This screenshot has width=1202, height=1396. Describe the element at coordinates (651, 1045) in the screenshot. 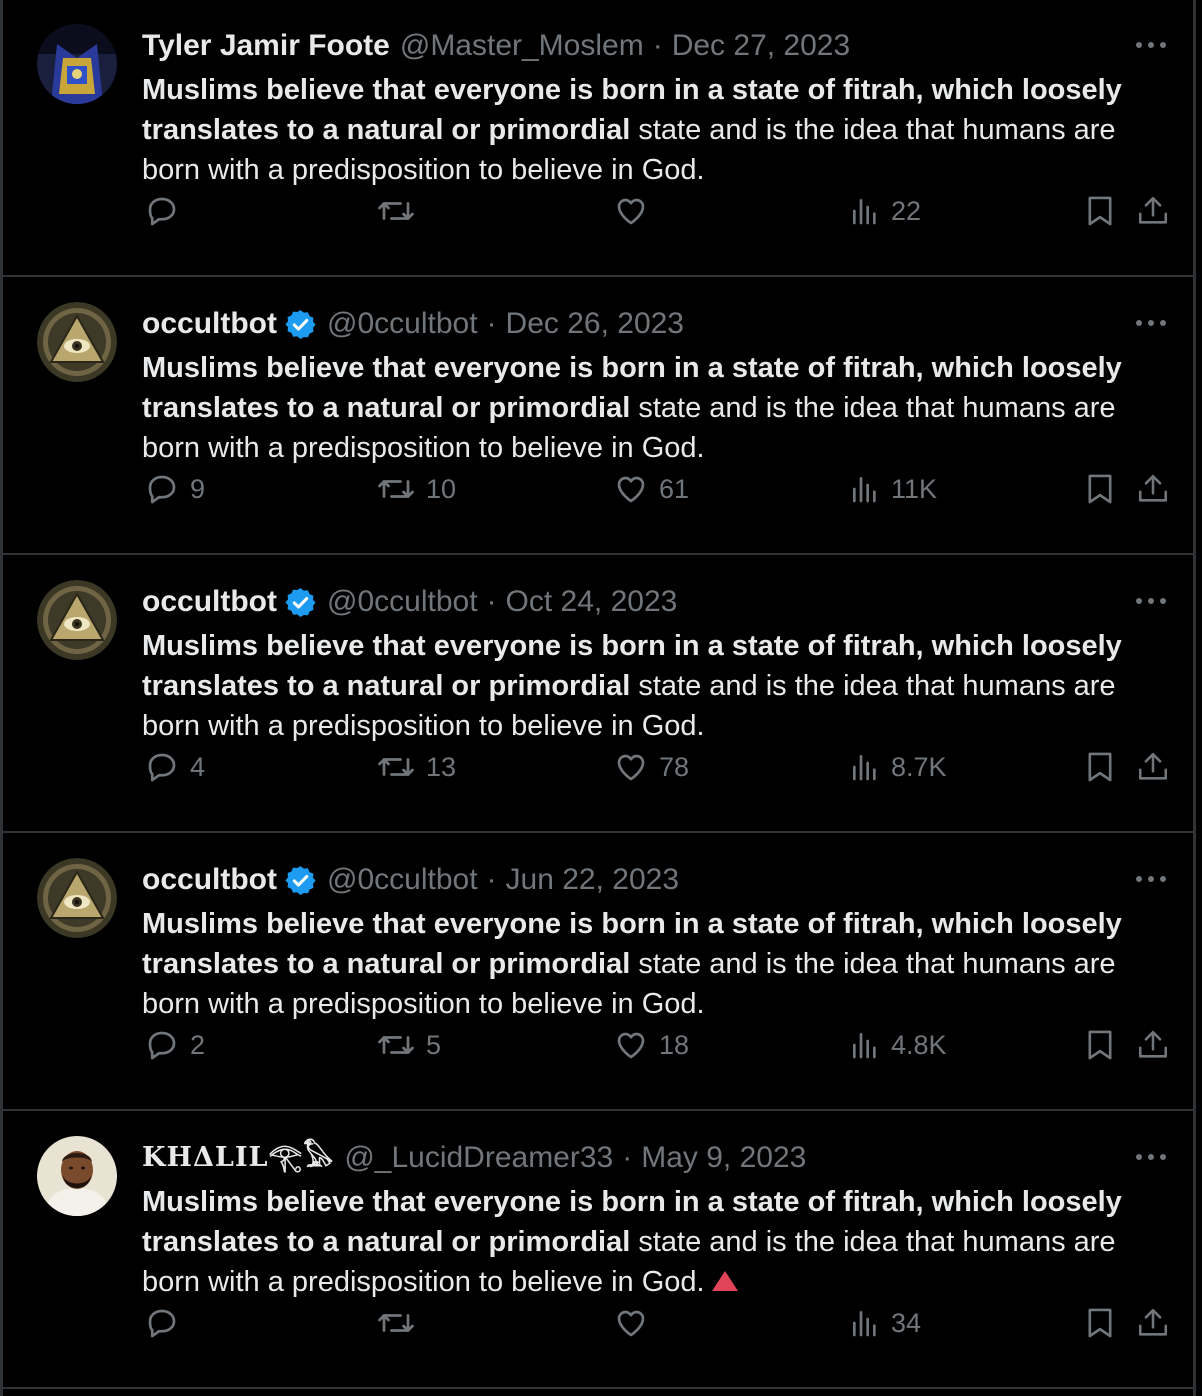

I see `like-button: 18` at that location.